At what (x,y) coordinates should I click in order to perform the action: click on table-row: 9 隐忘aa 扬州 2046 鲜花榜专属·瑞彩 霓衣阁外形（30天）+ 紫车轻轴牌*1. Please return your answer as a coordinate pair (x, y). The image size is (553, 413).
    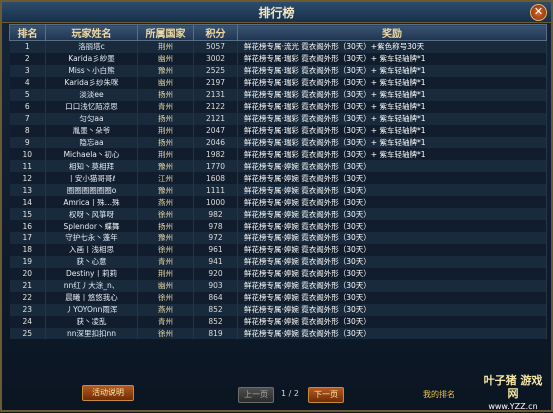
    Looking at the image, I should click on (278, 142).